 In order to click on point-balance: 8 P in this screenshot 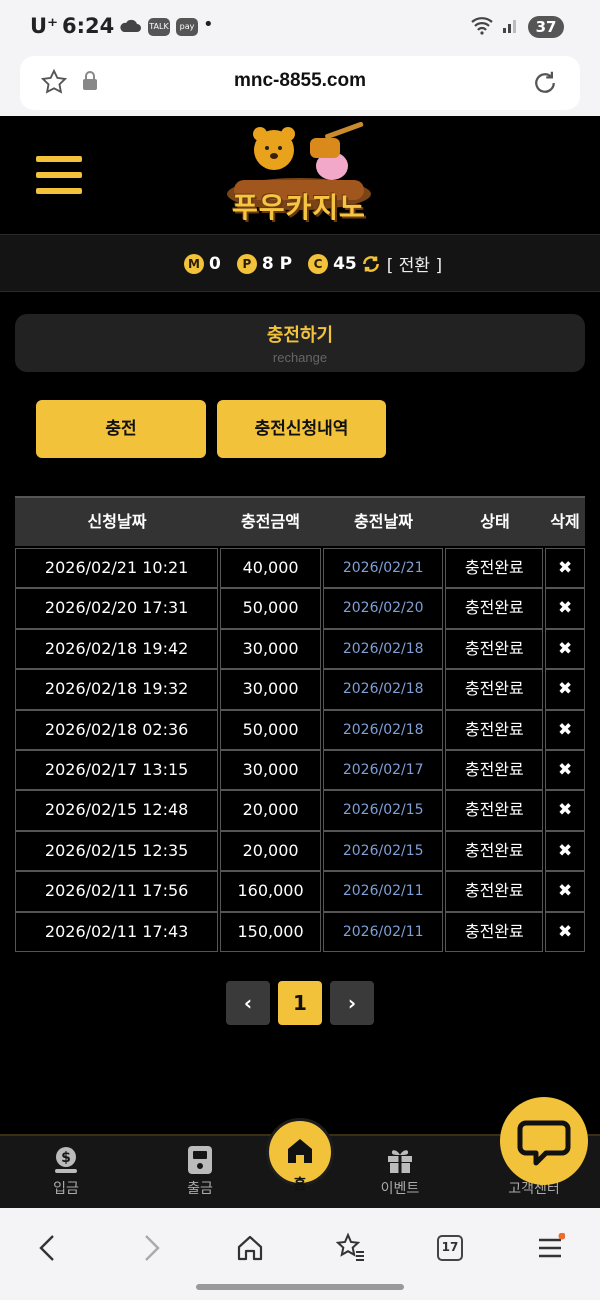, I will do `click(277, 263)`.